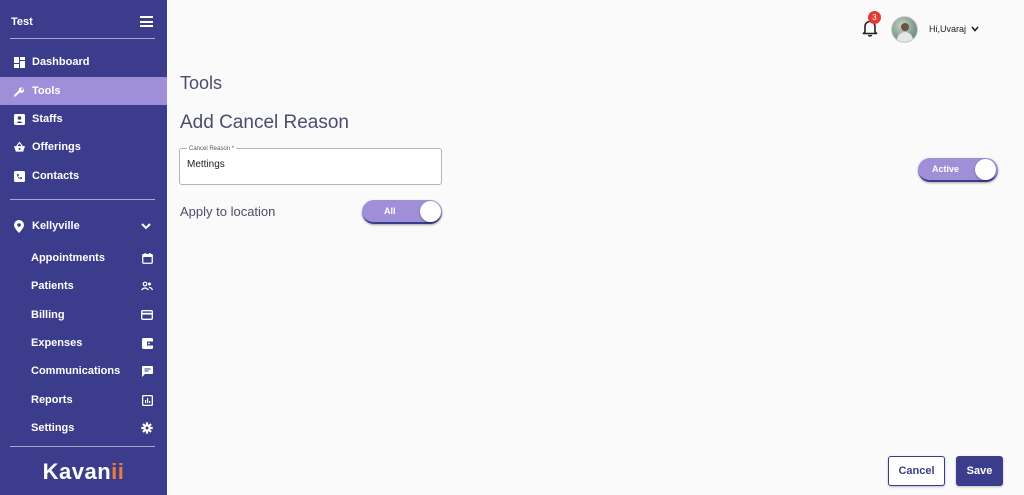 The width and height of the screenshot is (1024, 495). I want to click on cancel-reason-field: Cancel Reason *, so click(310, 165).